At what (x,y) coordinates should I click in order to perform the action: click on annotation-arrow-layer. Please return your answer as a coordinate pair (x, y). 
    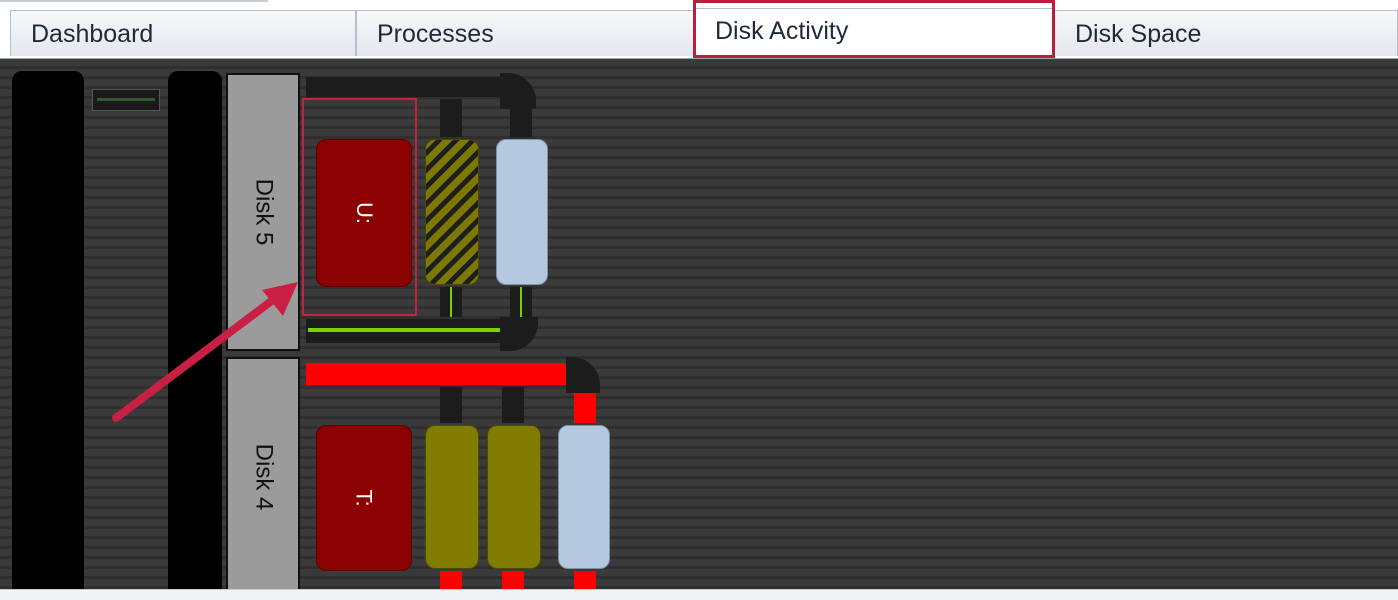
    Looking at the image, I should click on (205, 352).